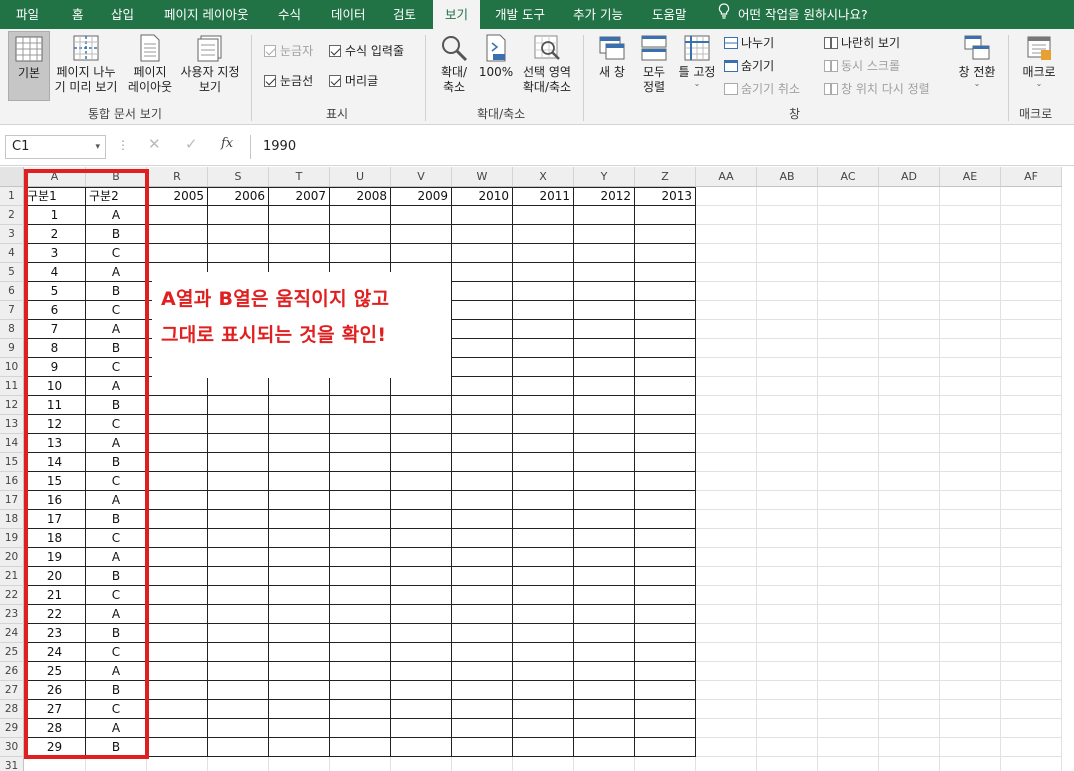  I want to click on cell: 6, so click(54, 310).